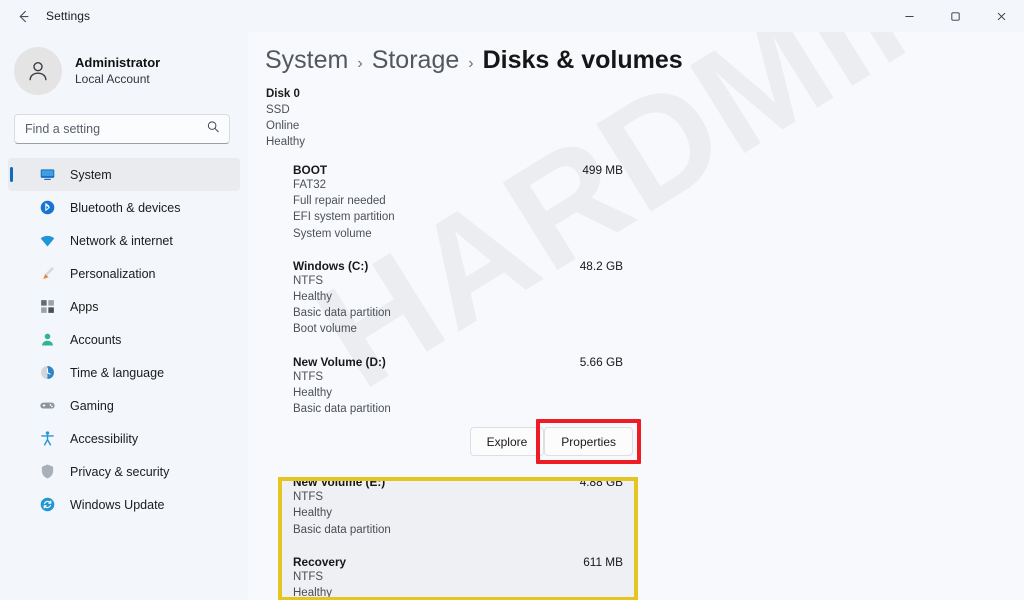 The image size is (1024, 600). I want to click on volume-filesystem: FAT32, so click(310, 185).